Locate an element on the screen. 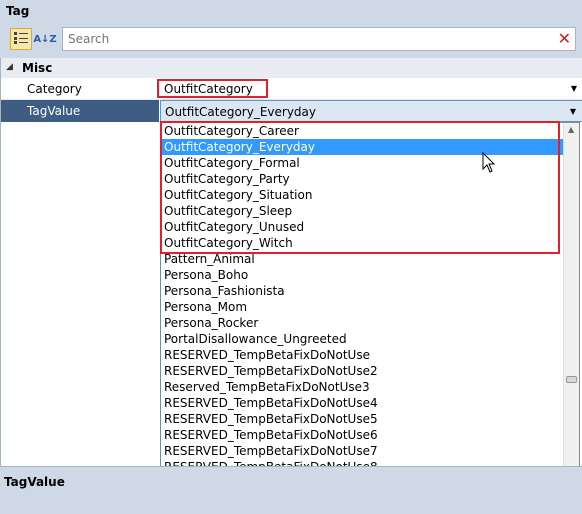  categorized-button is located at coordinates (21, 39).